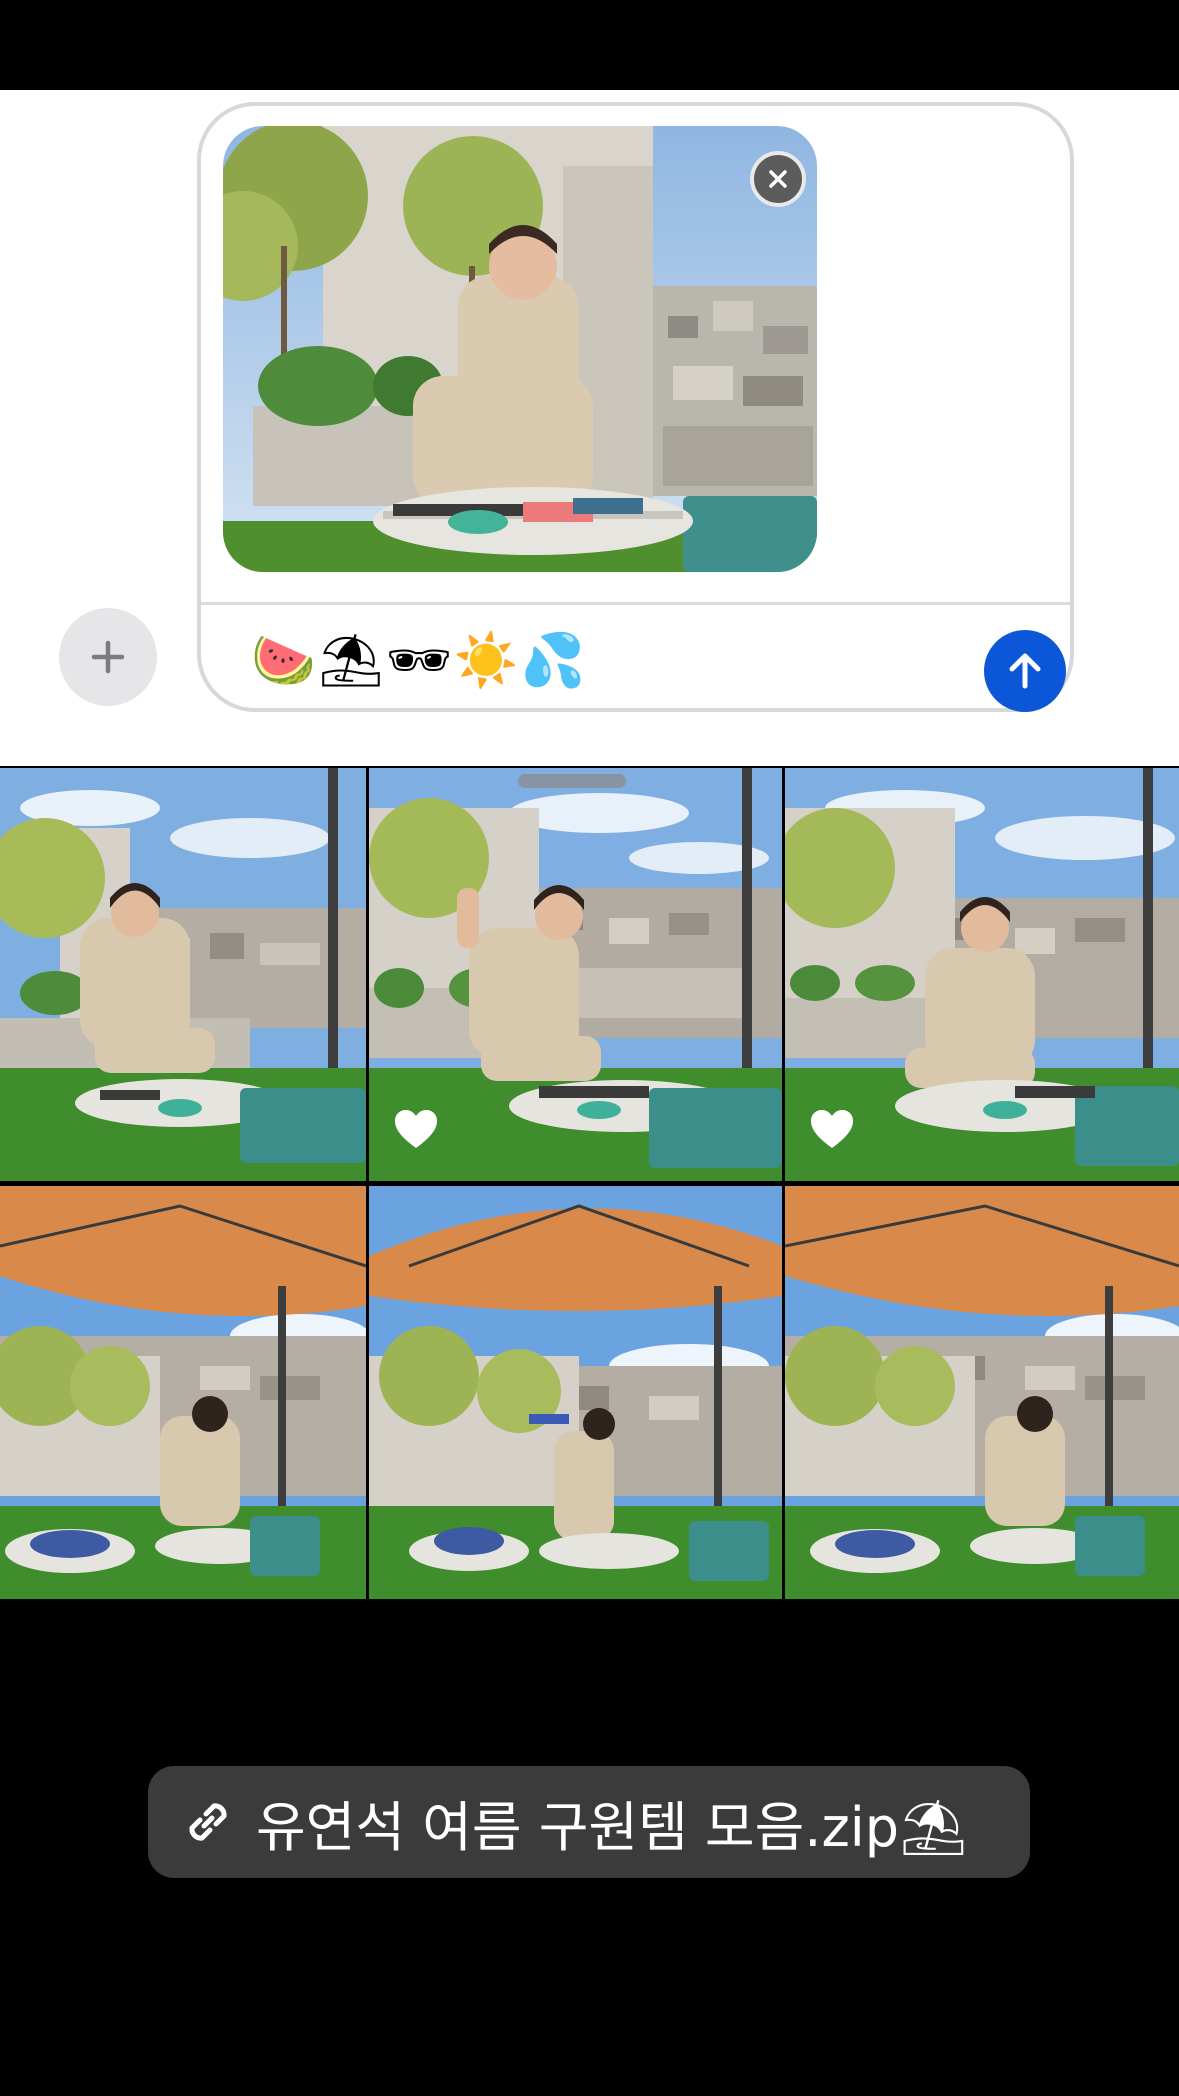 The height and width of the screenshot is (2096, 1179). I want to click on link-icon, so click(208, 1822).